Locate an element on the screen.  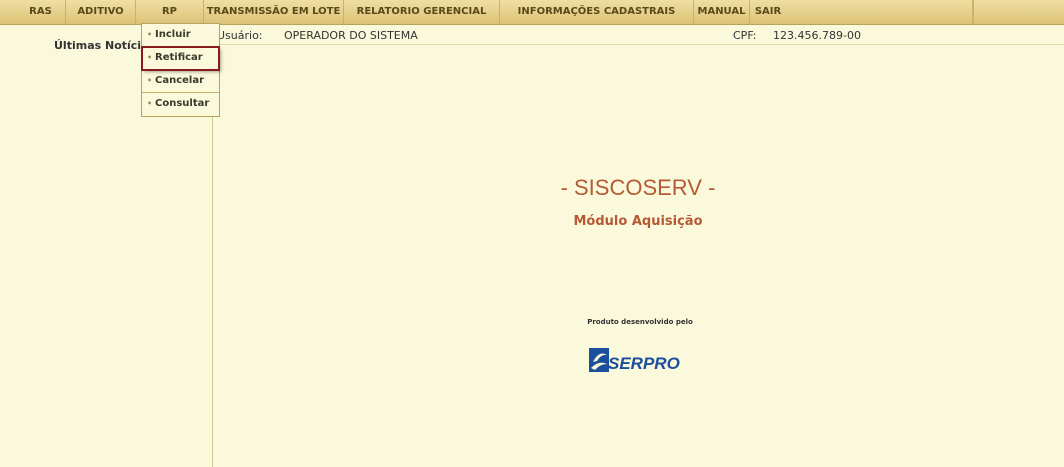
menu-item-informacoes-cadastrais: INFORMAÇÕES CADASTRAIS is located at coordinates (597, 12).